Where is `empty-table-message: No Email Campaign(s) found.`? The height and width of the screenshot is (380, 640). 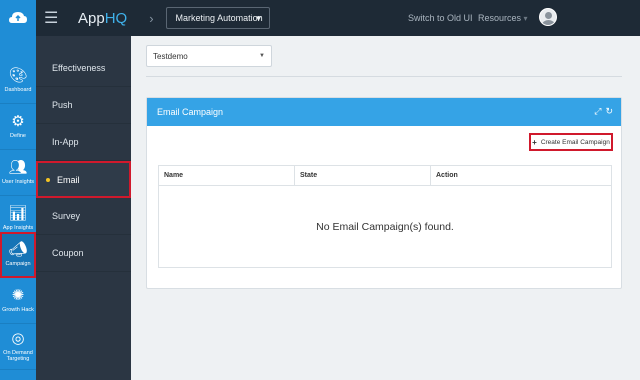 empty-table-message: No Email Campaign(s) found. is located at coordinates (385, 227).